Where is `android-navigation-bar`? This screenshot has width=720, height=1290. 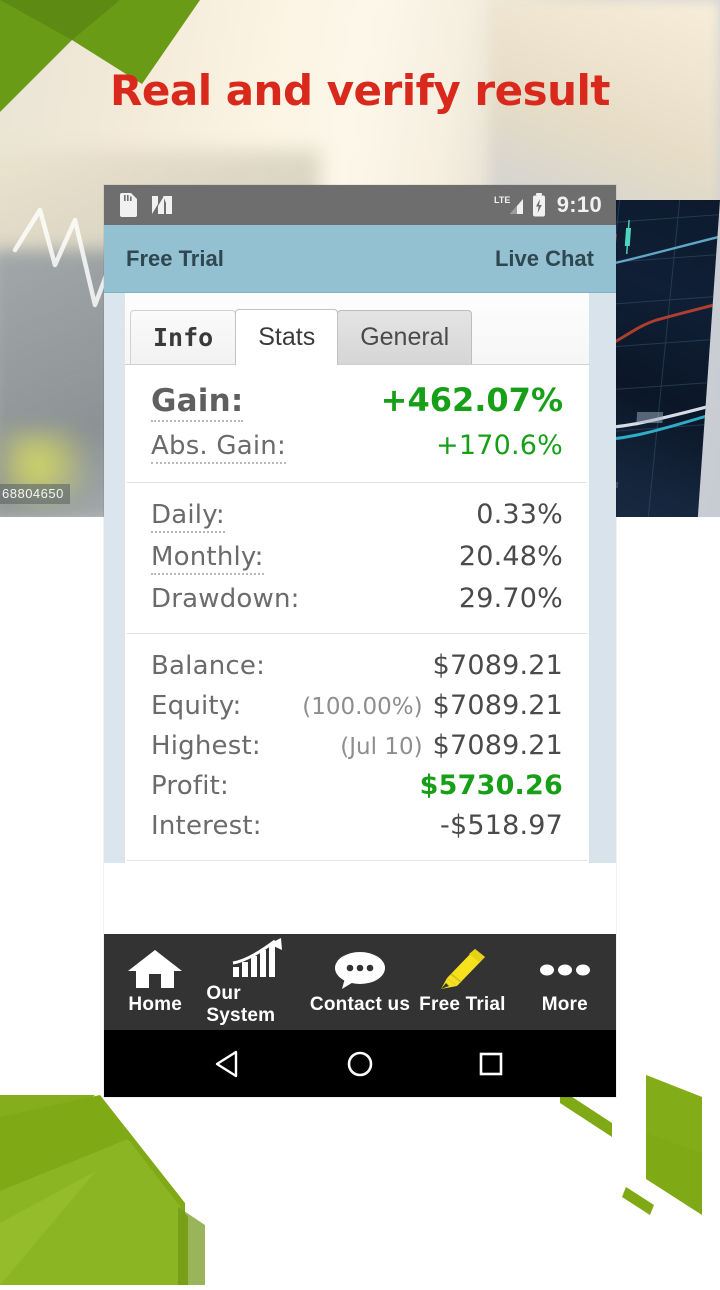 android-navigation-bar is located at coordinates (360, 1063).